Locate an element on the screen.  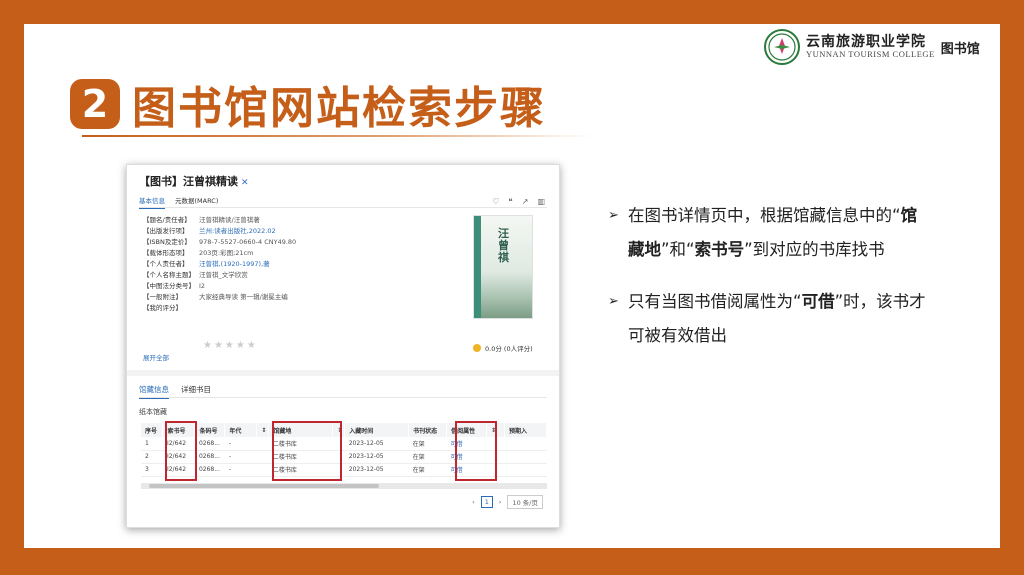
college-name-en: YUNNAN TOURISM COLLEGE is located at coordinates (870, 54).